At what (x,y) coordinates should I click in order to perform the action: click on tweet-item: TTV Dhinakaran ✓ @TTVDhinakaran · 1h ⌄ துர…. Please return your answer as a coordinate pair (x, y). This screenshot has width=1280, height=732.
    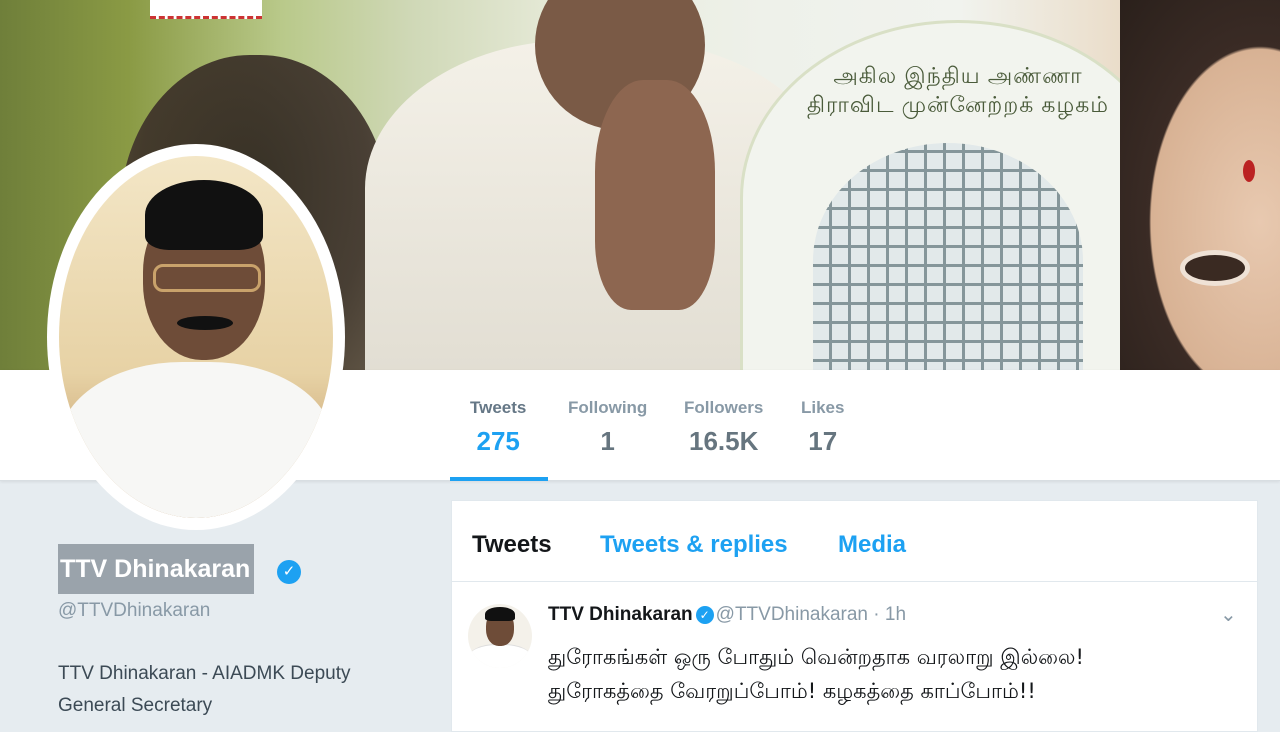
    Looking at the image, I should click on (854, 657).